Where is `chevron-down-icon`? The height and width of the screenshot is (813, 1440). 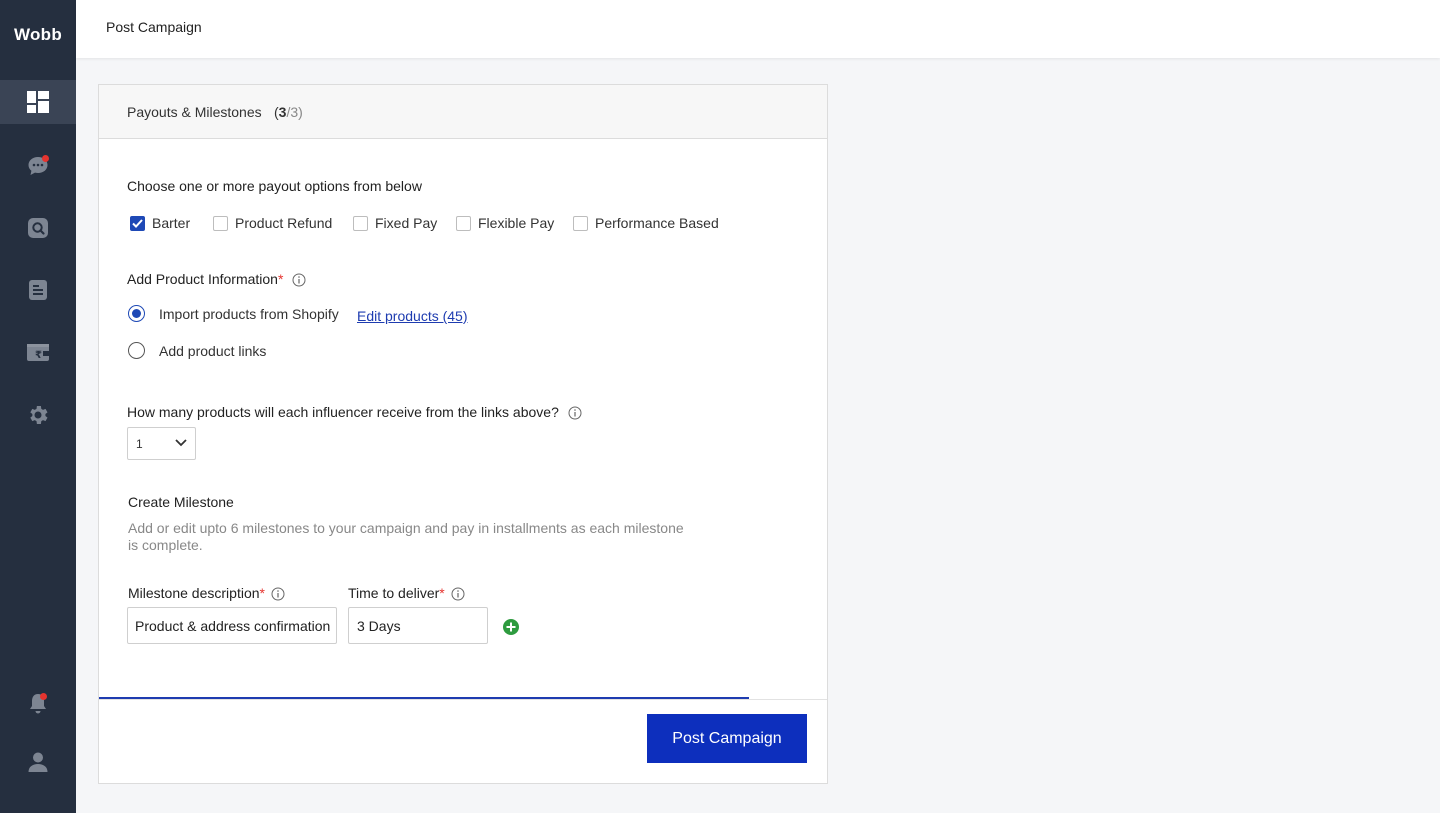
chevron-down-icon is located at coordinates (181, 443).